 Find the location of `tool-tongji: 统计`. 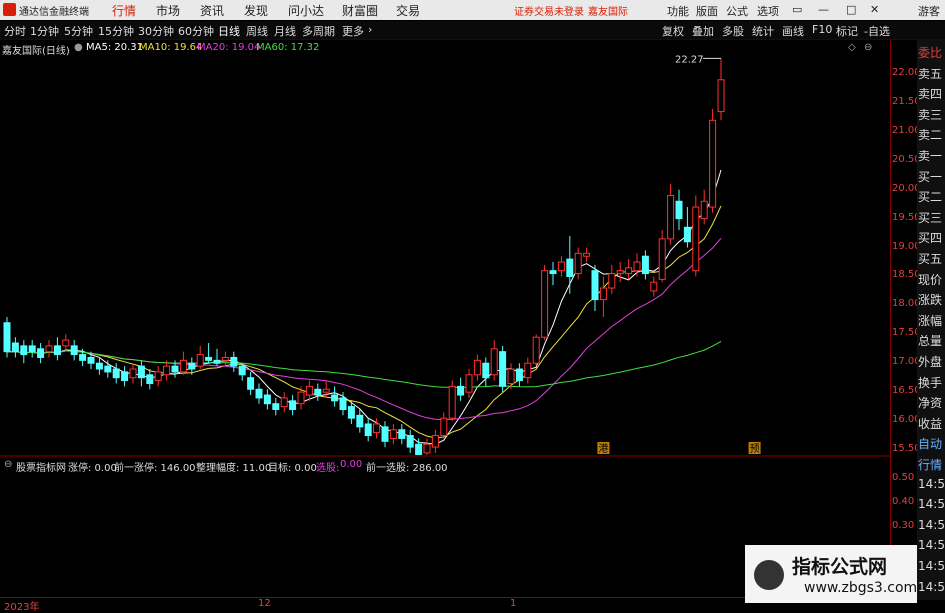

tool-tongji: 统计 is located at coordinates (763, 31).